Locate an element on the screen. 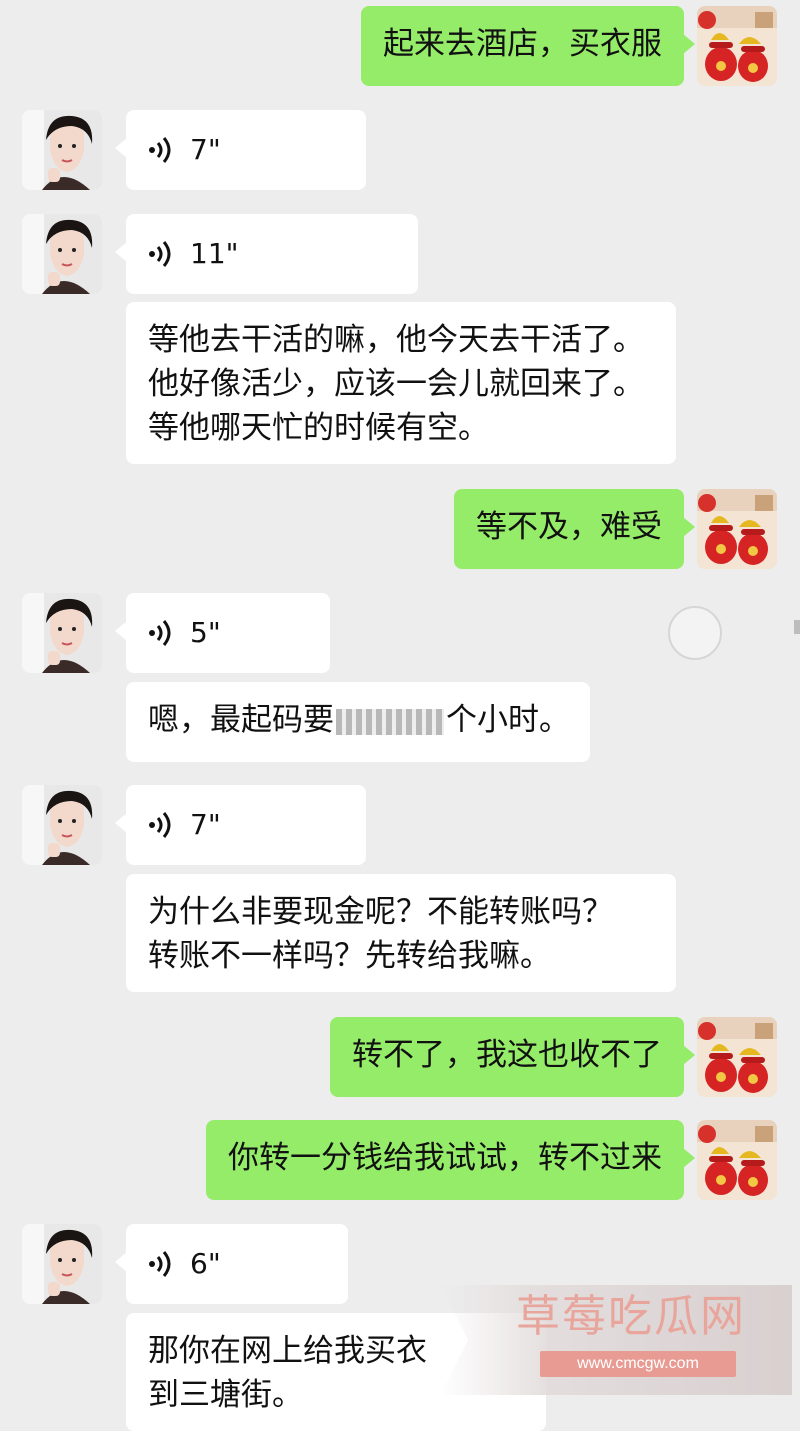 The height and width of the screenshot is (1431, 800). scrollbar is located at coordinates (797, 627).